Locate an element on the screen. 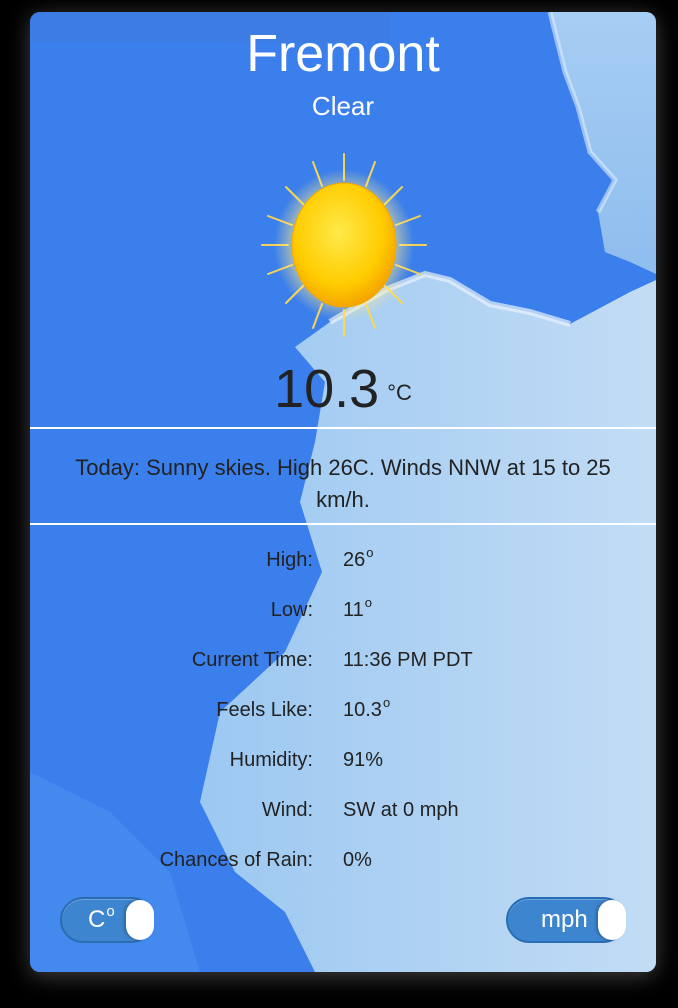 The height and width of the screenshot is (1008, 678). detail-row-high: High: 26o is located at coordinates (343, 569).